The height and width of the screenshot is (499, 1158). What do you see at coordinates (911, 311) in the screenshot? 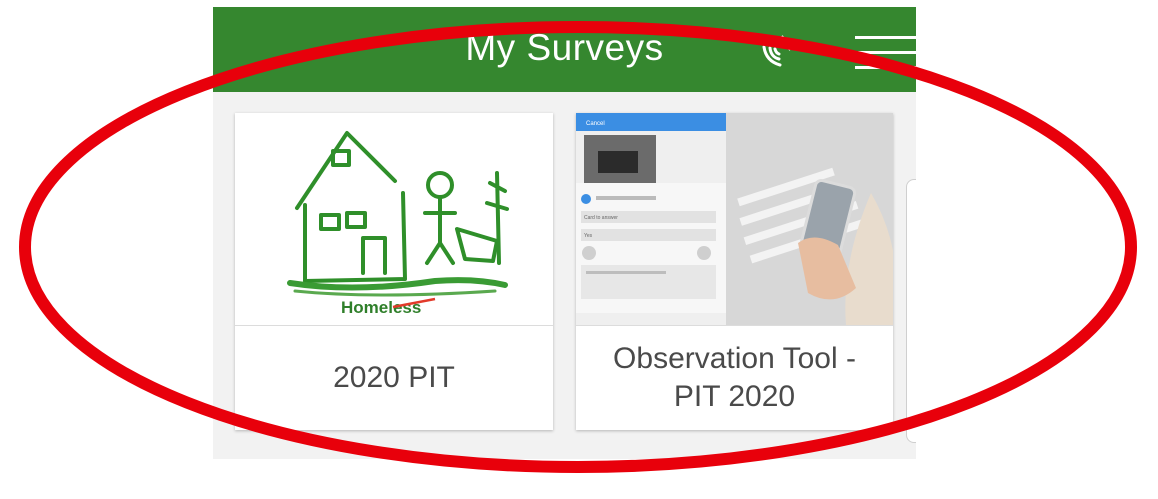
I see `next-card-edge` at bounding box center [911, 311].